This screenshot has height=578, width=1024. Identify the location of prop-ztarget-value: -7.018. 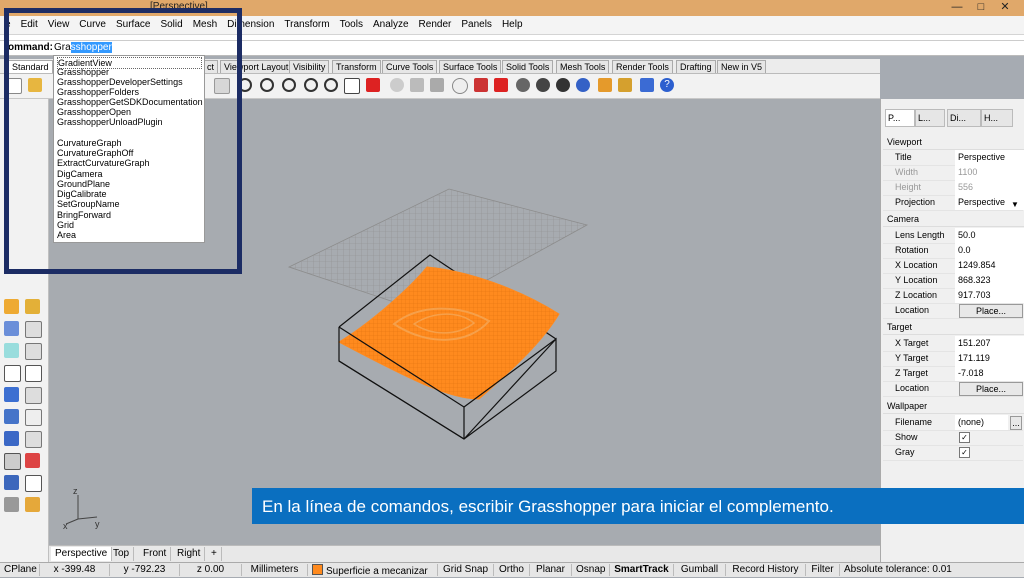
(989, 373).